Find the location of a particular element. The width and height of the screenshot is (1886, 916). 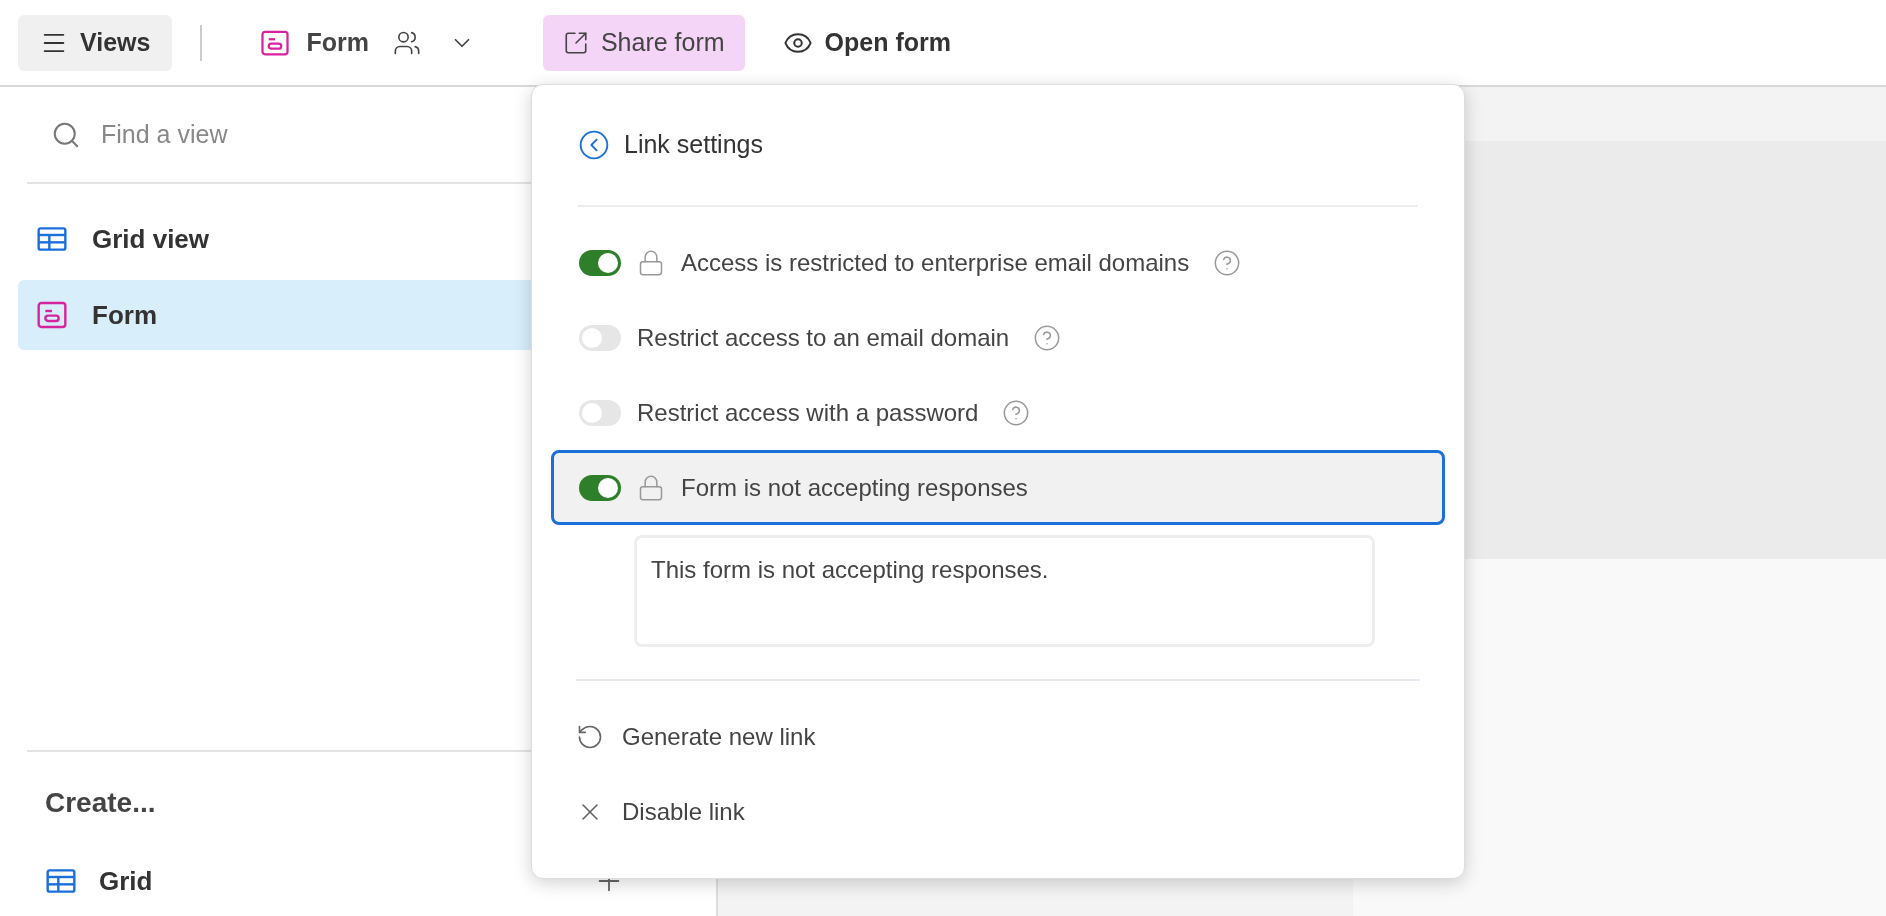

open-form-button: Open form is located at coordinates (866, 42).